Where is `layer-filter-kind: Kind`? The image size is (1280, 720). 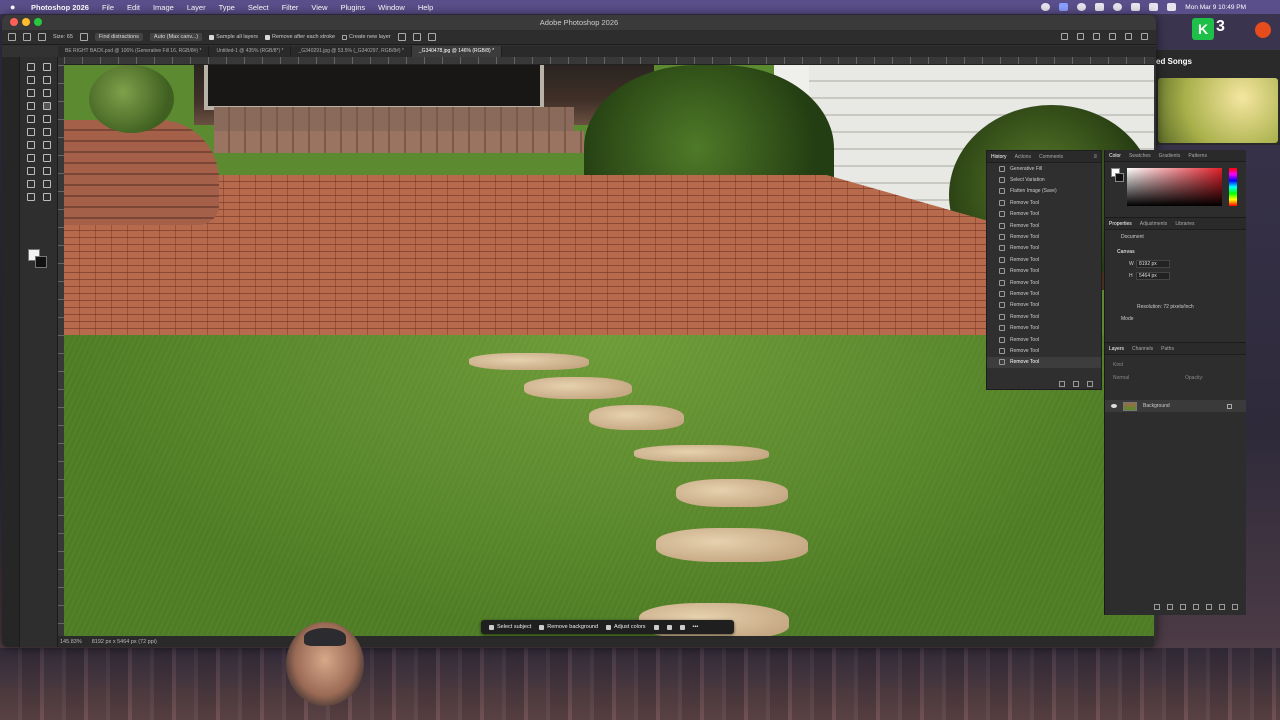
layer-filter-kind: Kind is located at coordinates (1118, 365).